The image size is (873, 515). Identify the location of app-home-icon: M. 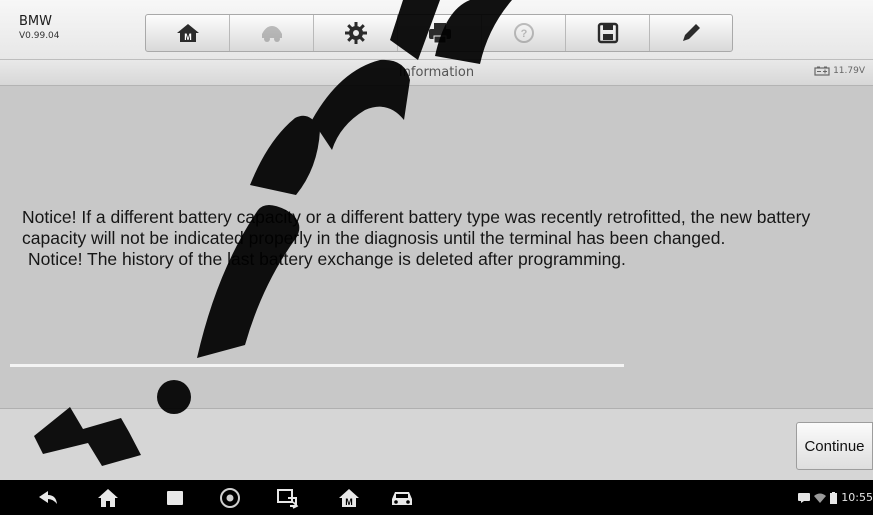
(349, 498).